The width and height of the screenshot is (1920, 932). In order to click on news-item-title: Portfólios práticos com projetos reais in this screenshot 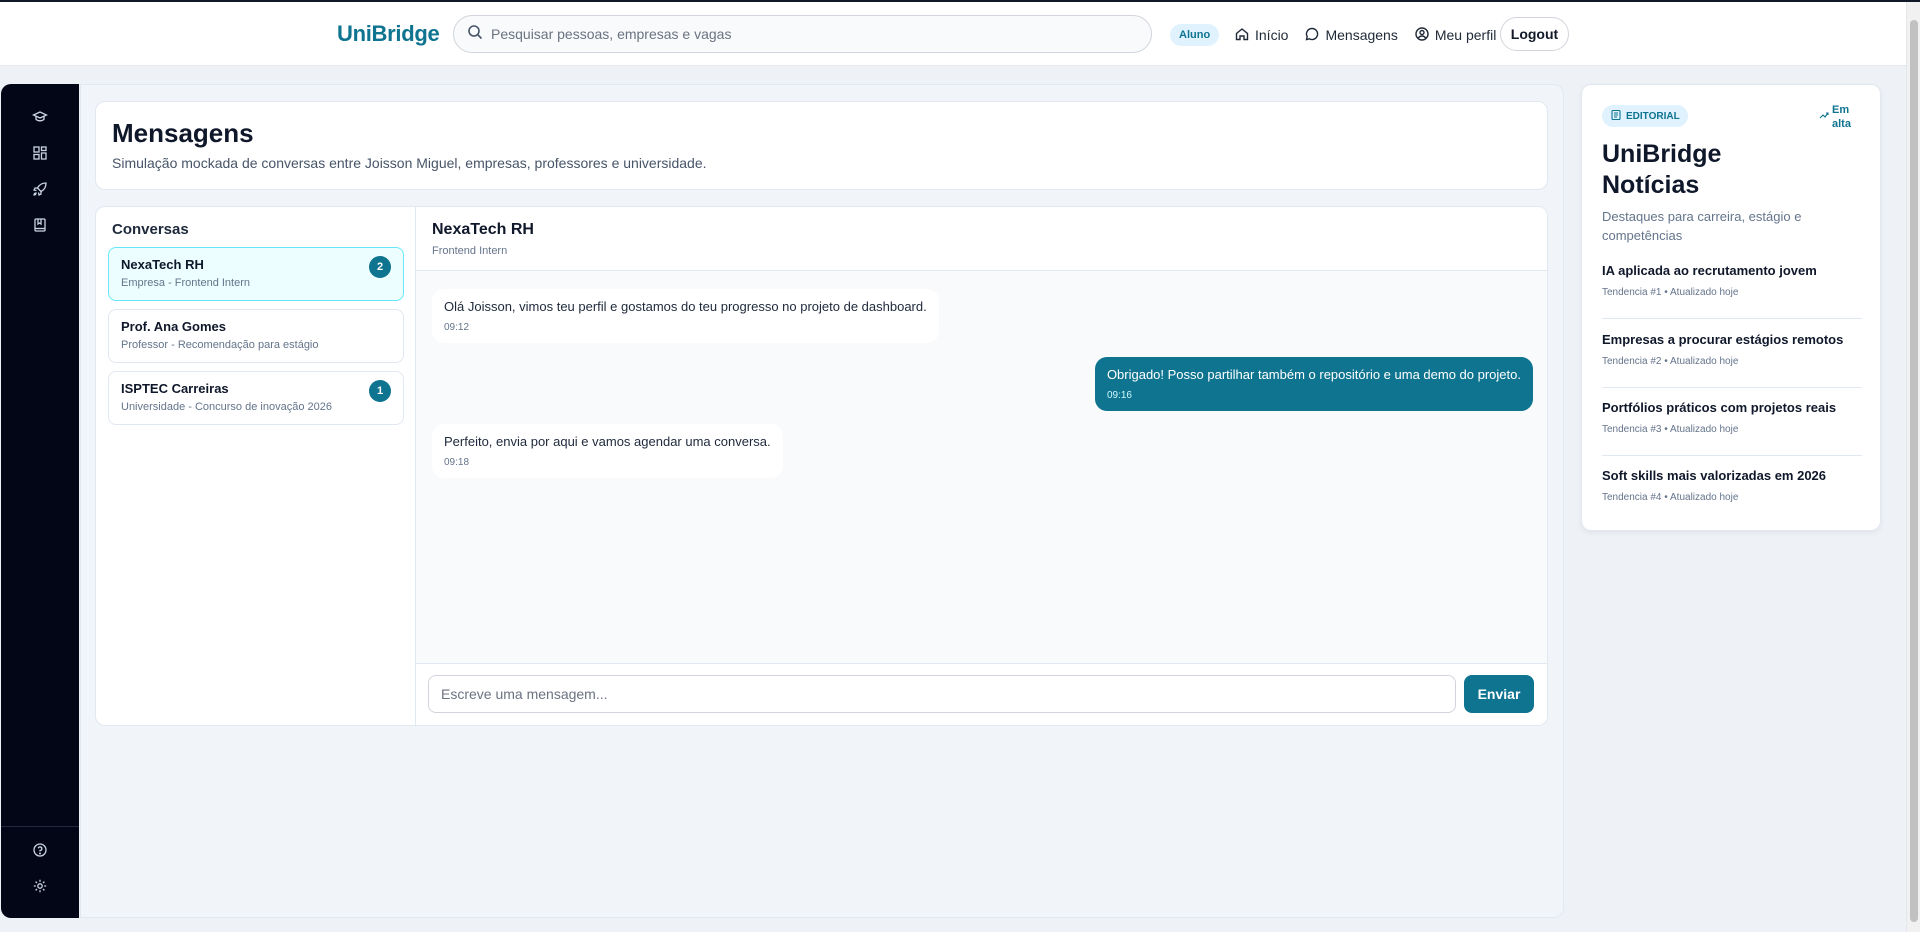, I will do `click(1719, 407)`.